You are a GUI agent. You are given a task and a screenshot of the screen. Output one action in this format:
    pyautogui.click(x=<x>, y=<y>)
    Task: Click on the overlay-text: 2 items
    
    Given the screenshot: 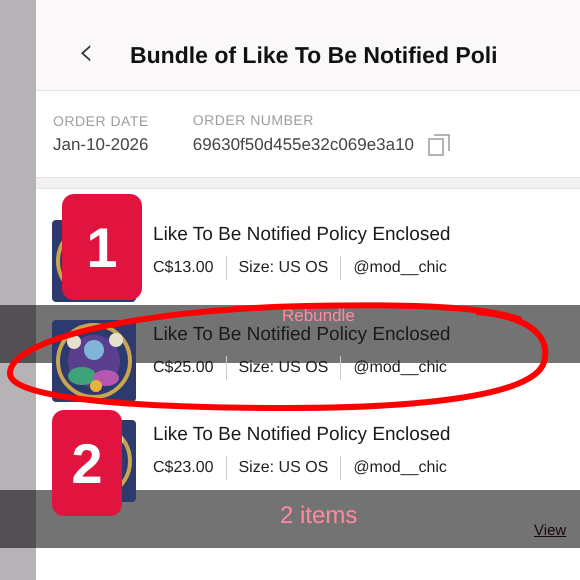 What is the action you would take?
    pyautogui.click(x=319, y=516)
    